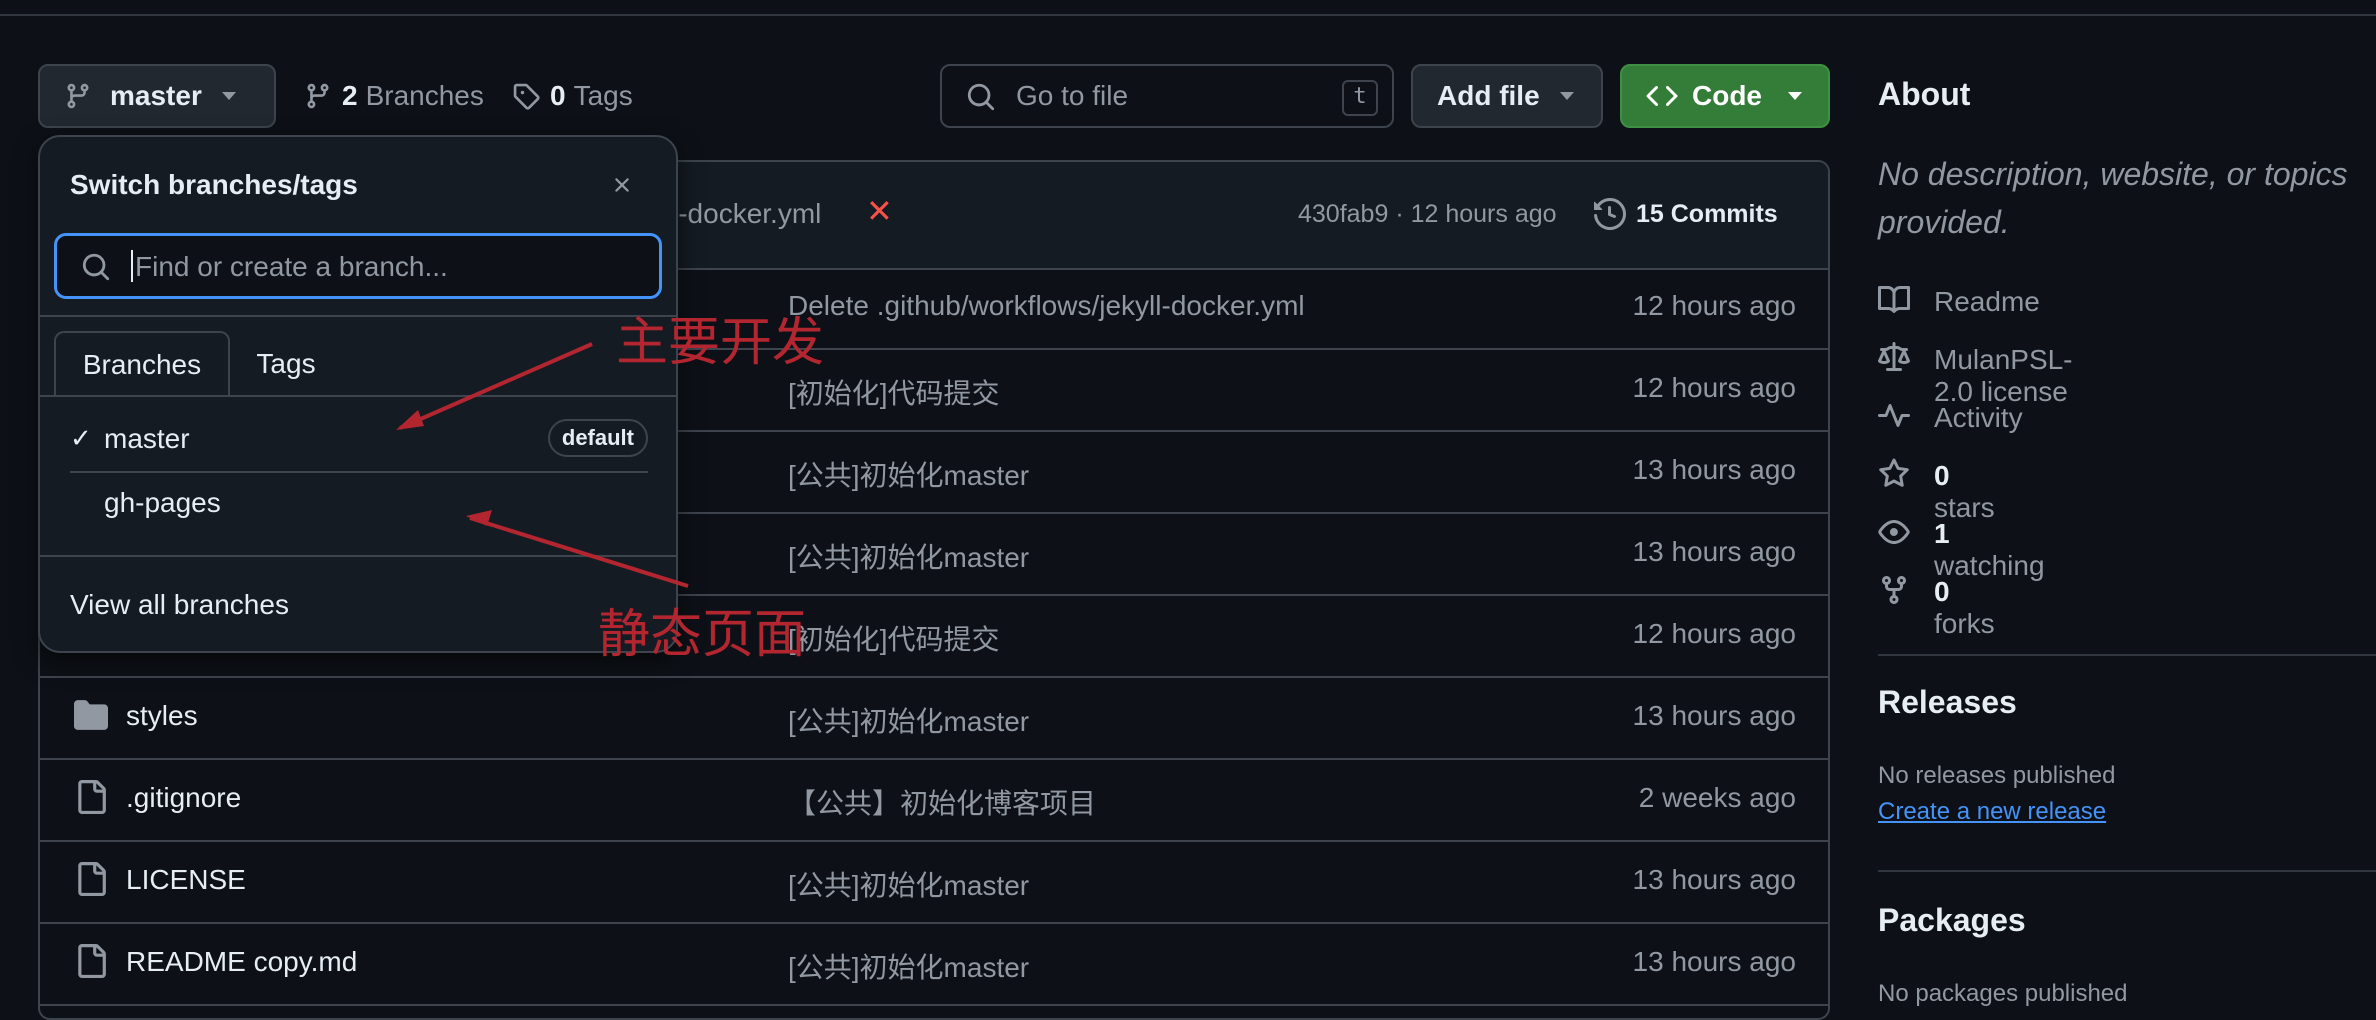 The image size is (2376, 1020). Describe the element at coordinates (1894, 590) in the screenshot. I see `repo-forked-icon` at that location.